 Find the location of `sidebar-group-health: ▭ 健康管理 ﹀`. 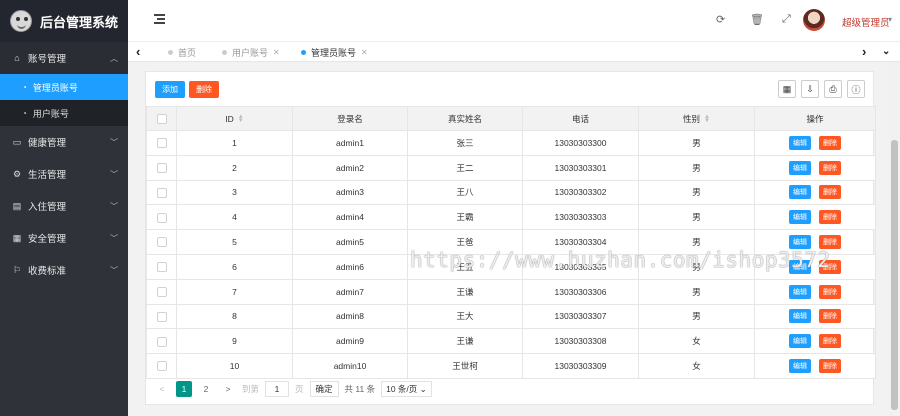

sidebar-group-health: ▭ 健康管理 ﹀ is located at coordinates (64, 142).